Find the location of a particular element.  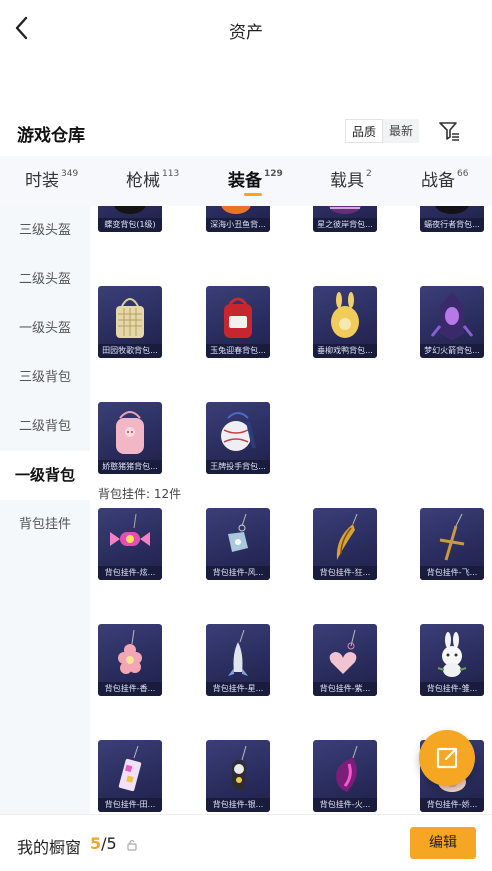

bunny-pendant-icon is located at coordinates (452, 654).